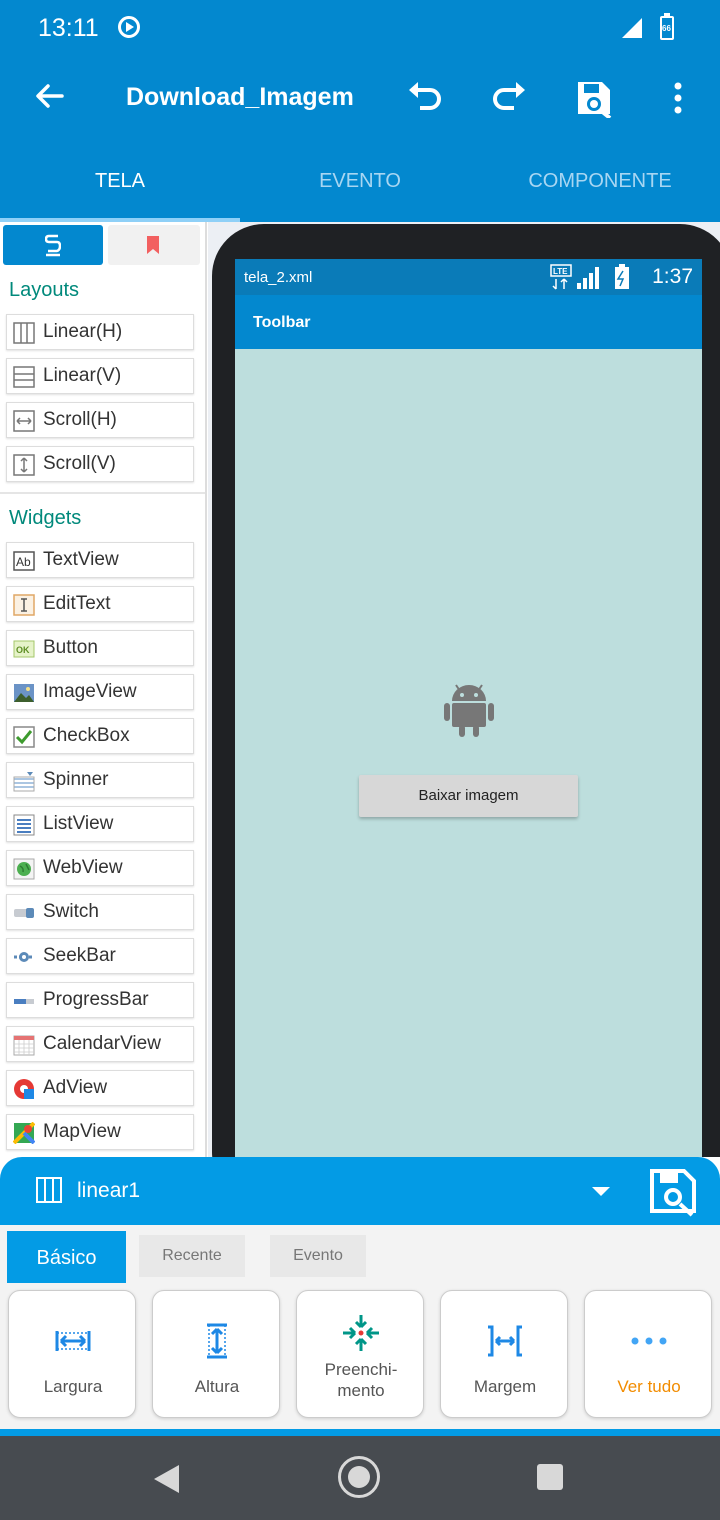 This screenshot has width=720, height=1520. What do you see at coordinates (24, 957) in the screenshot?
I see `seekbar-icon` at bounding box center [24, 957].